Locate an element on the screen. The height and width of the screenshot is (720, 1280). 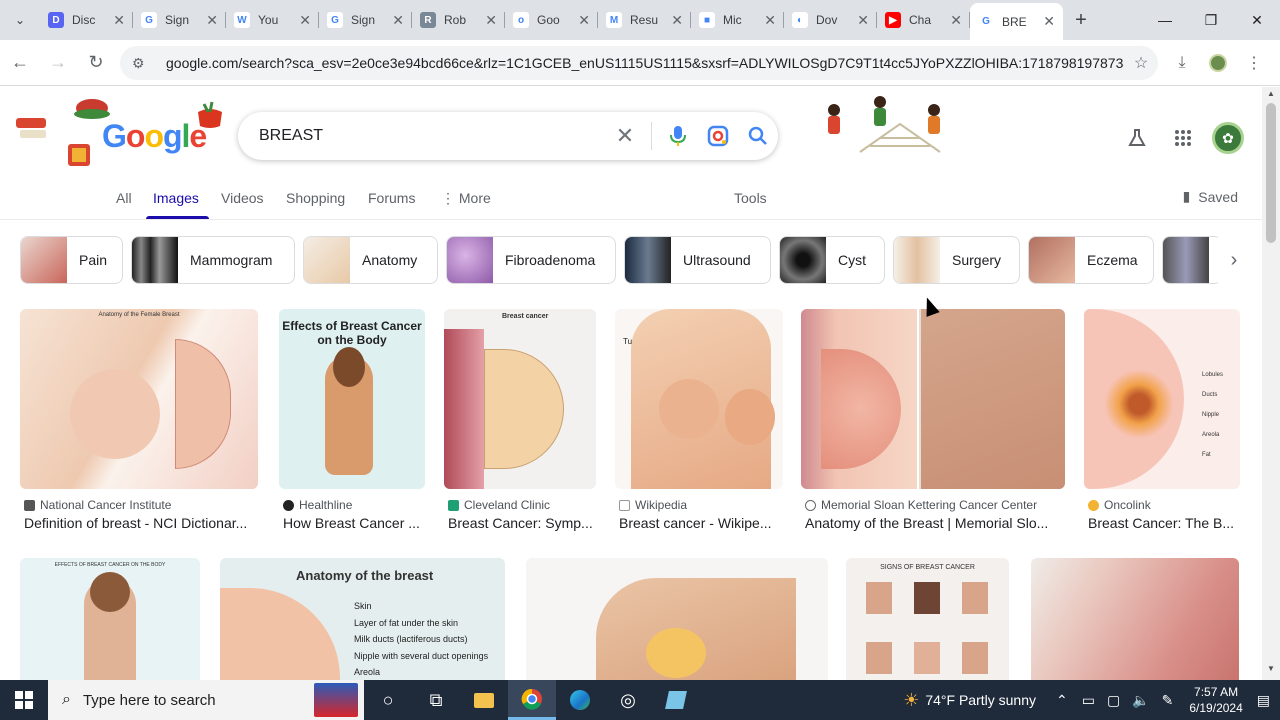
chip-partial is located at coordinates (1192, 260).